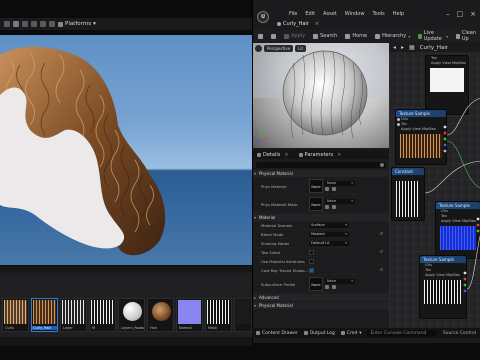  Describe the element at coordinates (329, 234) in the screenshot. I see `blend-mode-select: Masked ▾` at that location.